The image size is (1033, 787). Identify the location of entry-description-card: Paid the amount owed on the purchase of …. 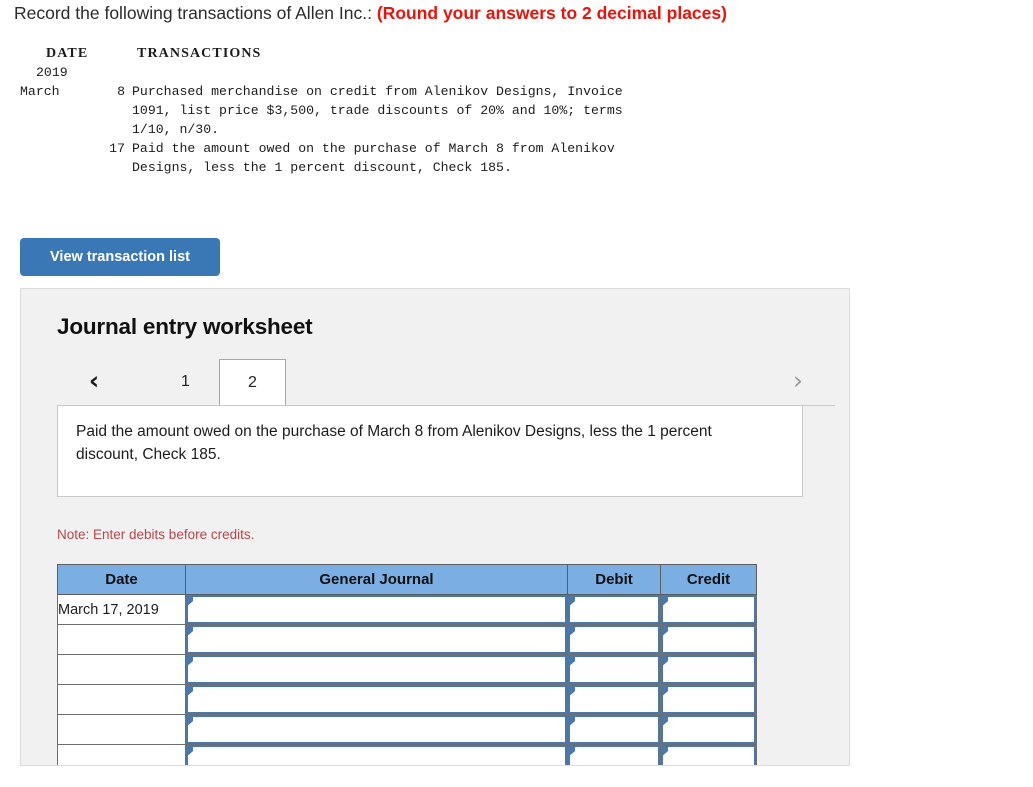
(430, 451).